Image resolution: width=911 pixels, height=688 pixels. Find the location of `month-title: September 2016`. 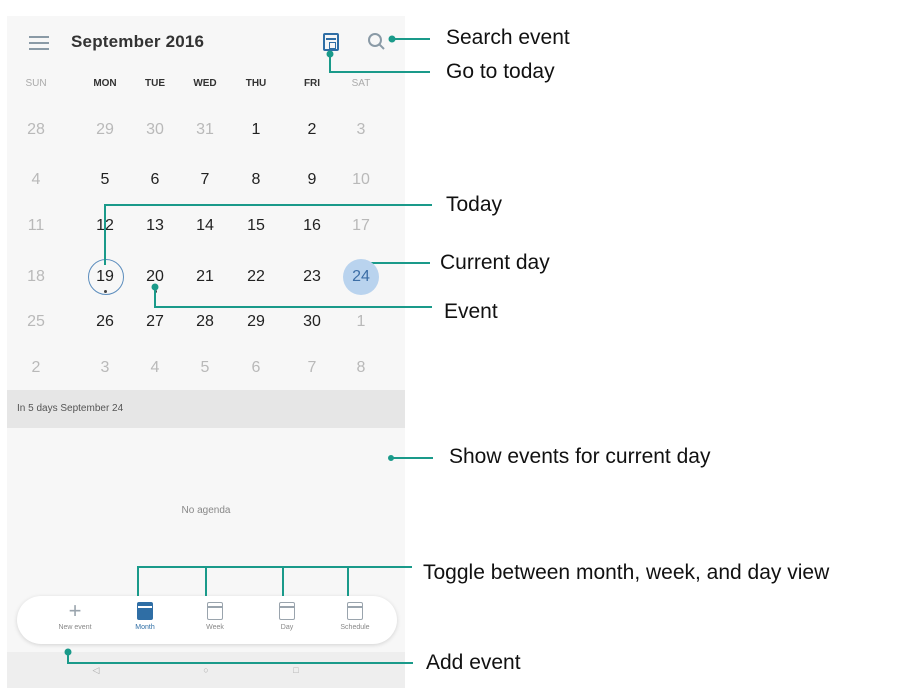

month-title: September 2016 is located at coordinates (138, 41).